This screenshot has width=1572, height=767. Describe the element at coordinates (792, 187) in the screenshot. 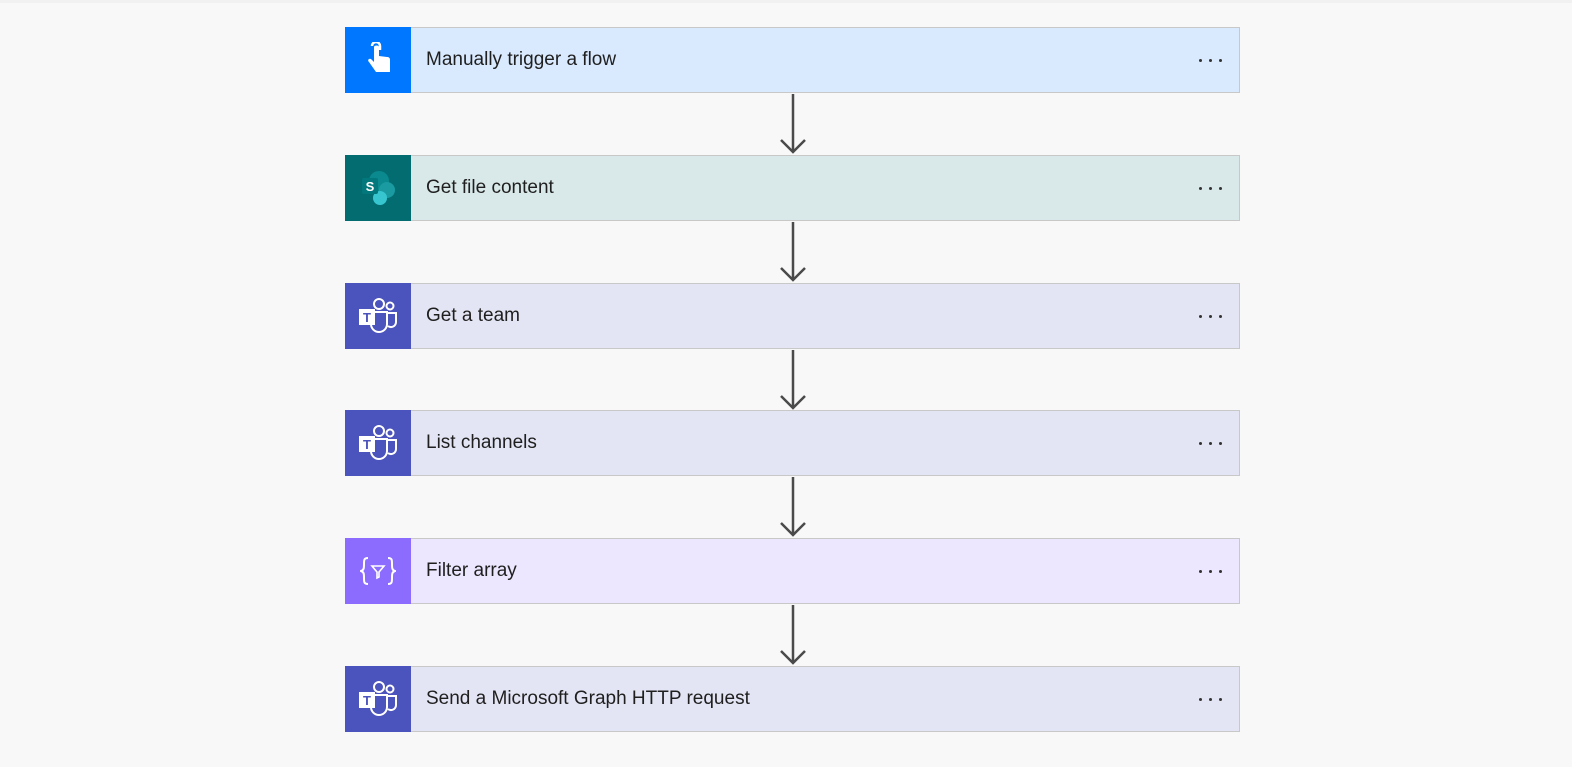

I see `step-card-get-file-content: S Get file content` at that location.